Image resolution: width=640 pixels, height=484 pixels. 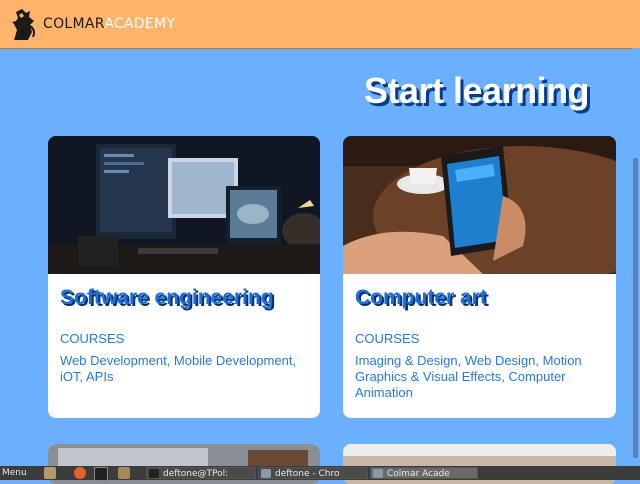 I want to click on desk-with-monitors-image, so click(x=184, y=205).